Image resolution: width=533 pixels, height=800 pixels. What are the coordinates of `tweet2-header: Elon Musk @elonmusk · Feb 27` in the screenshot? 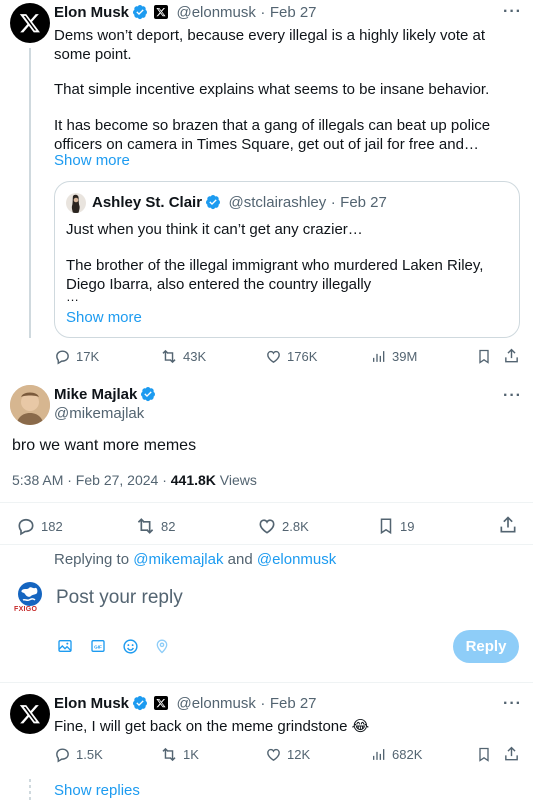 It's located at (185, 704).